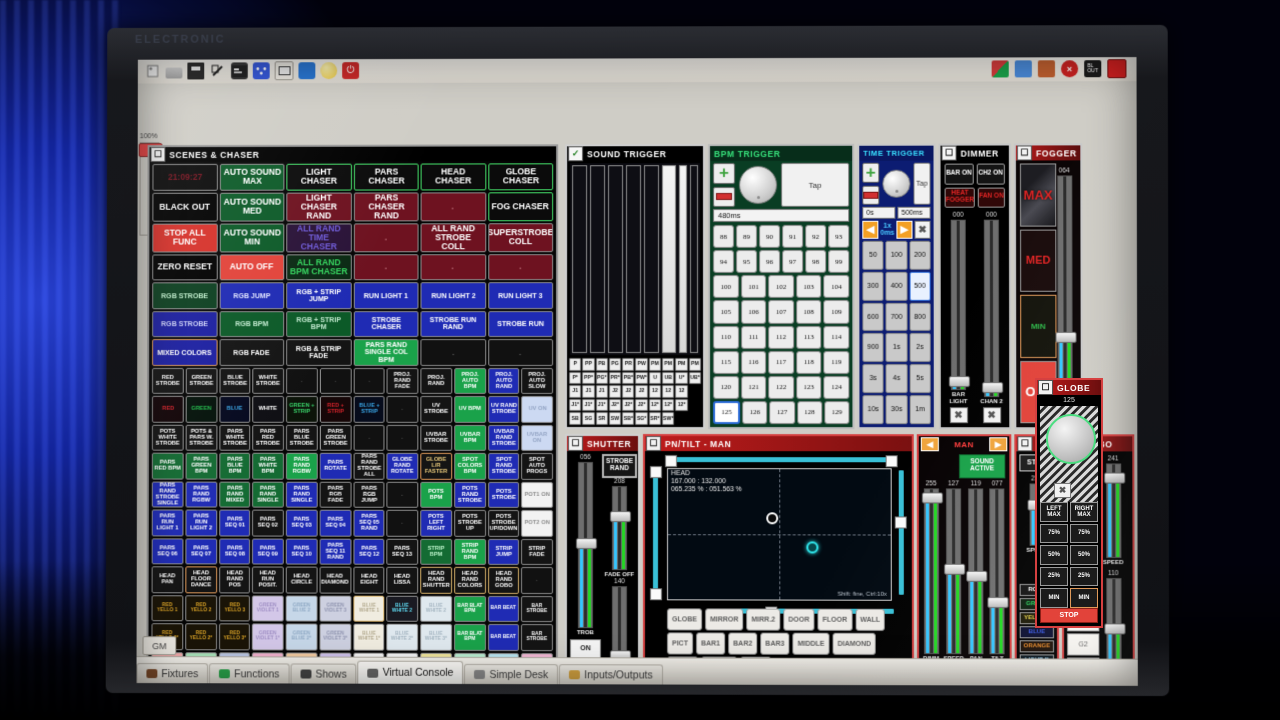 This screenshot has width=1280, height=720. I want to click on scene-button: PARS SEQ 03, so click(301, 523).